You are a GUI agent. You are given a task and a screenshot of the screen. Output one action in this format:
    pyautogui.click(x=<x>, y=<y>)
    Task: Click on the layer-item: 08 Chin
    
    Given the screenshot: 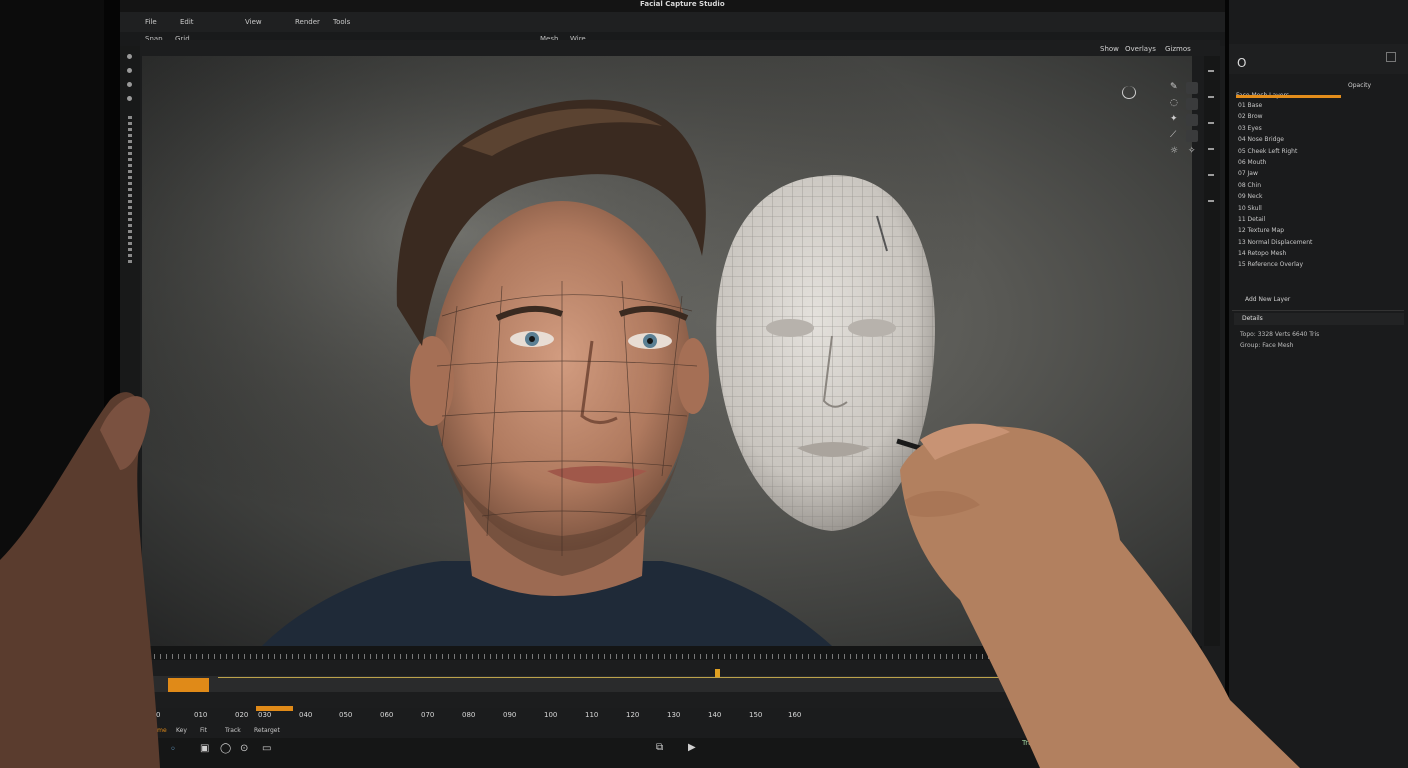 What is the action you would take?
    pyautogui.click(x=1318, y=185)
    